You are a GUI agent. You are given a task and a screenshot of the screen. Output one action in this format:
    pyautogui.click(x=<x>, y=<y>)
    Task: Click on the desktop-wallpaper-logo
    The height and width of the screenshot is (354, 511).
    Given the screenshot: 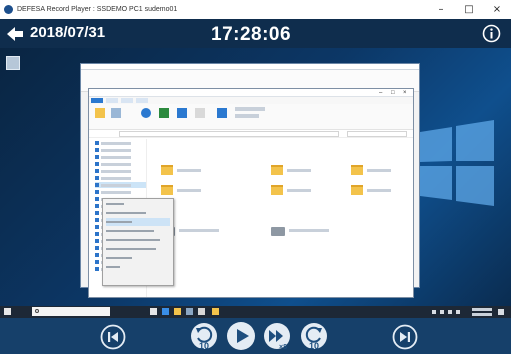 What is the action you would take?
    pyautogui.click(x=457, y=163)
    